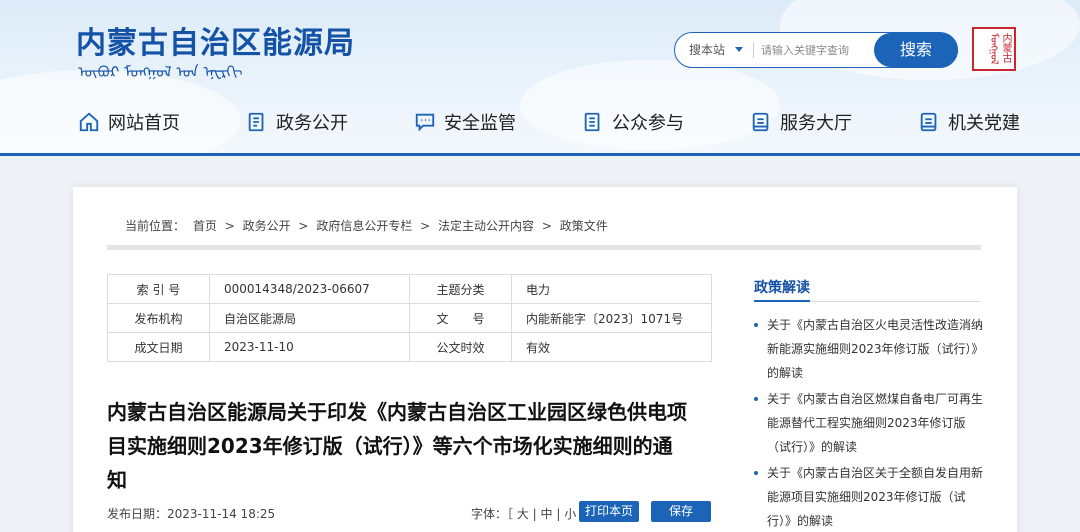 The image size is (1080, 532). I want to click on font-size-control: 字体：［ 大 | 中 | 小 ］, so click(531, 513).